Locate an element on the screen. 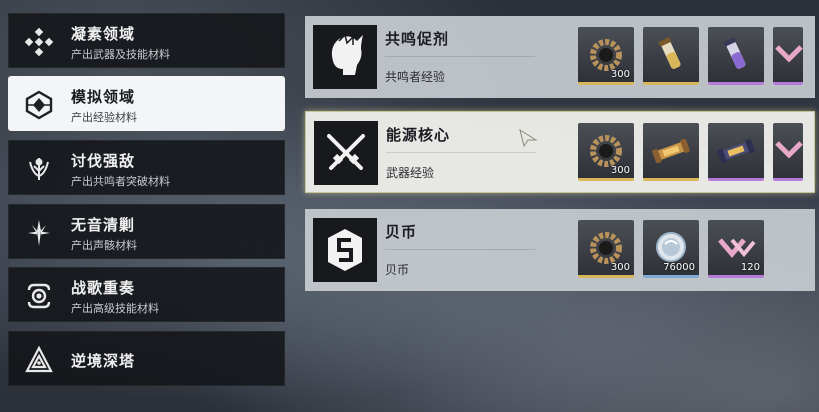  domain-card-shell-credit: 贝币 贝币 300 76000 120 is located at coordinates (560, 250).